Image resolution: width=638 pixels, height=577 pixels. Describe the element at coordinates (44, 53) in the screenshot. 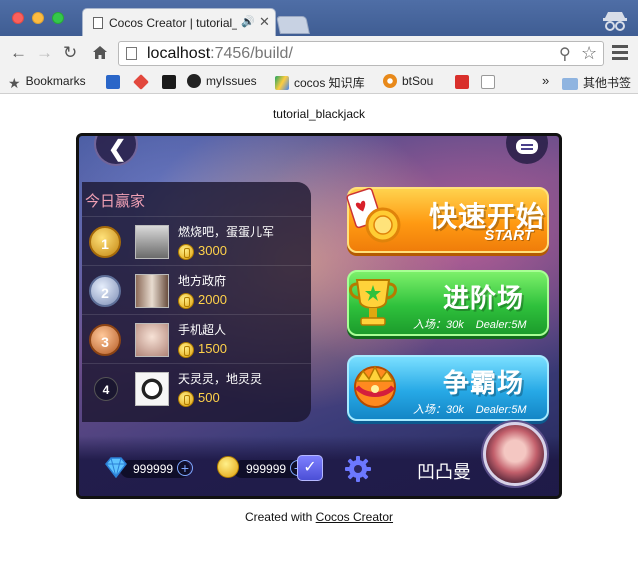

I see `forward-arrow-icon: →` at that location.